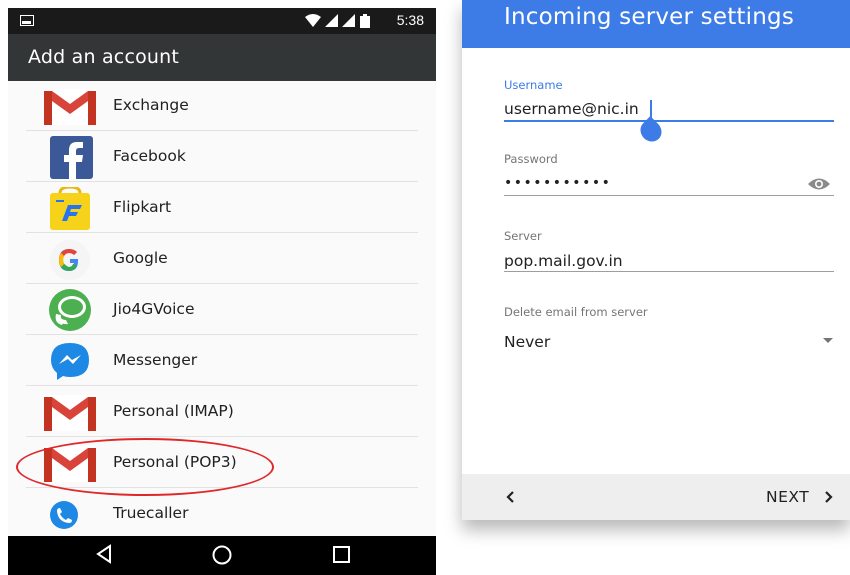 This screenshot has height=575, width=850. What do you see at coordinates (222, 157) in the screenshot?
I see `account-item-facebook: Facebook` at bounding box center [222, 157].